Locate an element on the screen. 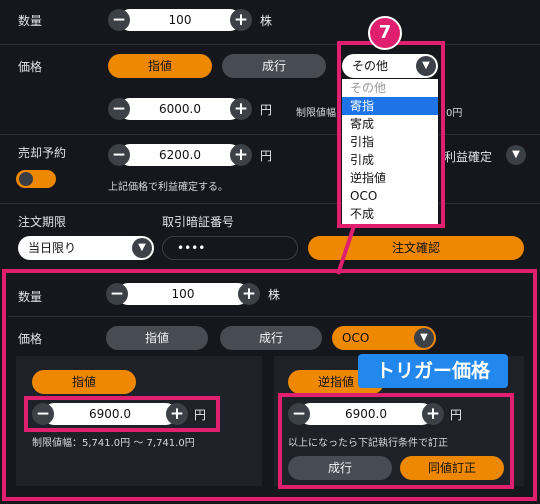 Image resolution: width=540 pixels, height=504 pixels. quantity-label: 数量 is located at coordinates (30, 297).